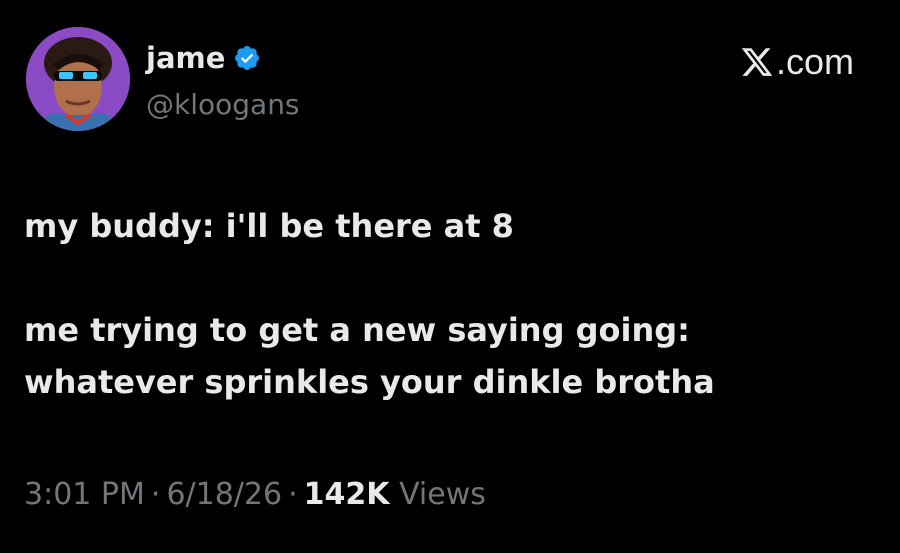 Image resolution: width=900 pixels, height=553 pixels. Describe the element at coordinates (357, 330) in the screenshot. I see `tweet-line: me trying to get a new saying going:` at that location.